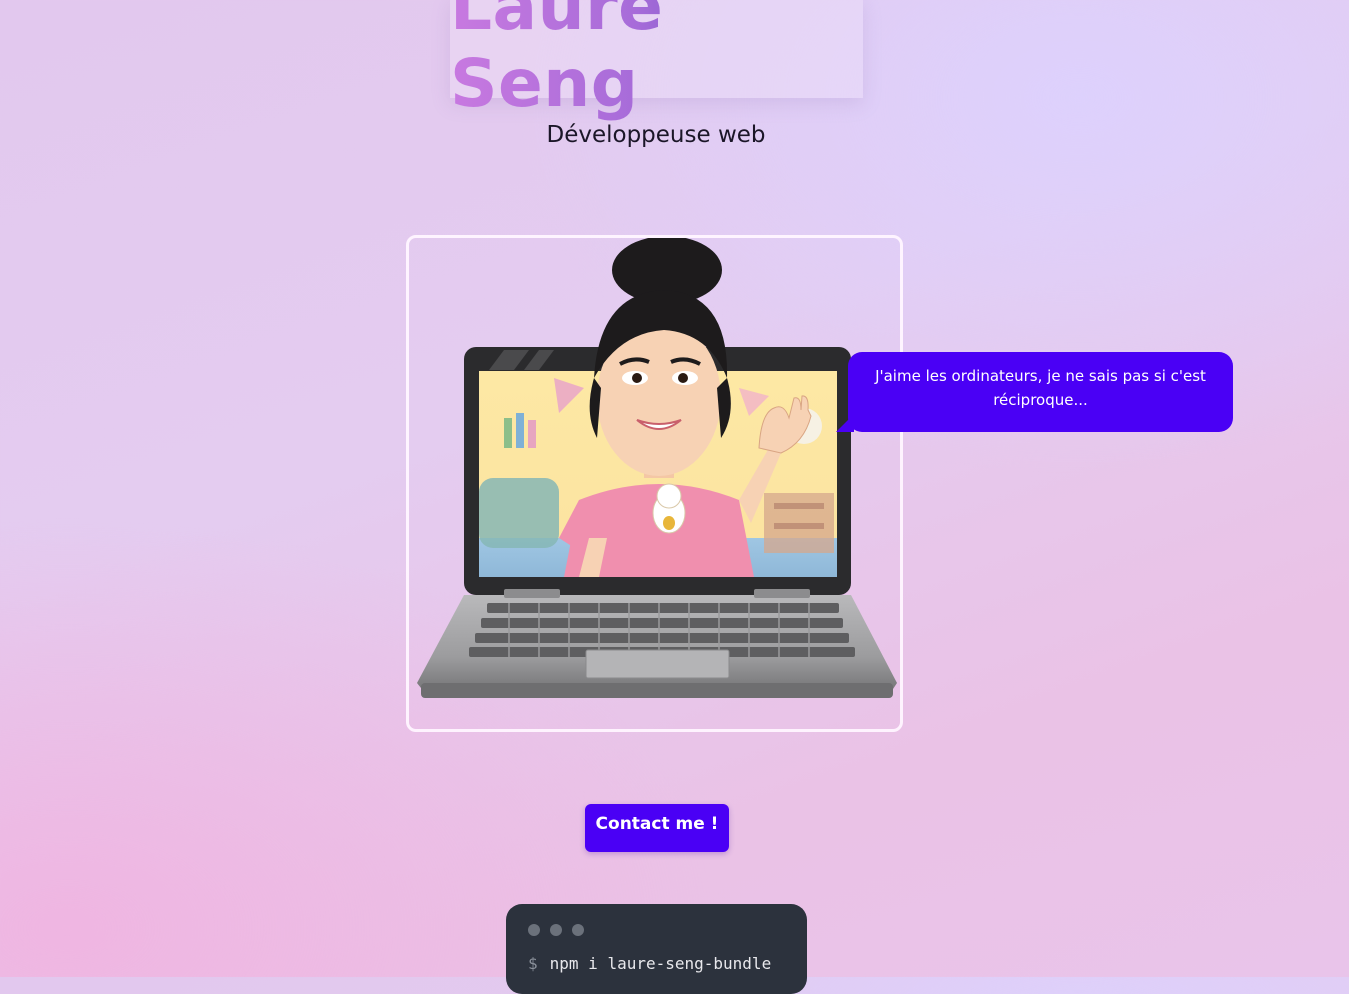 The image size is (1349, 994). What do you see at coordinates (656, 949) in the screenshot?
I see `terminal-window: $ npm i laure-seng-bundle` at bounding box center [656, 949].